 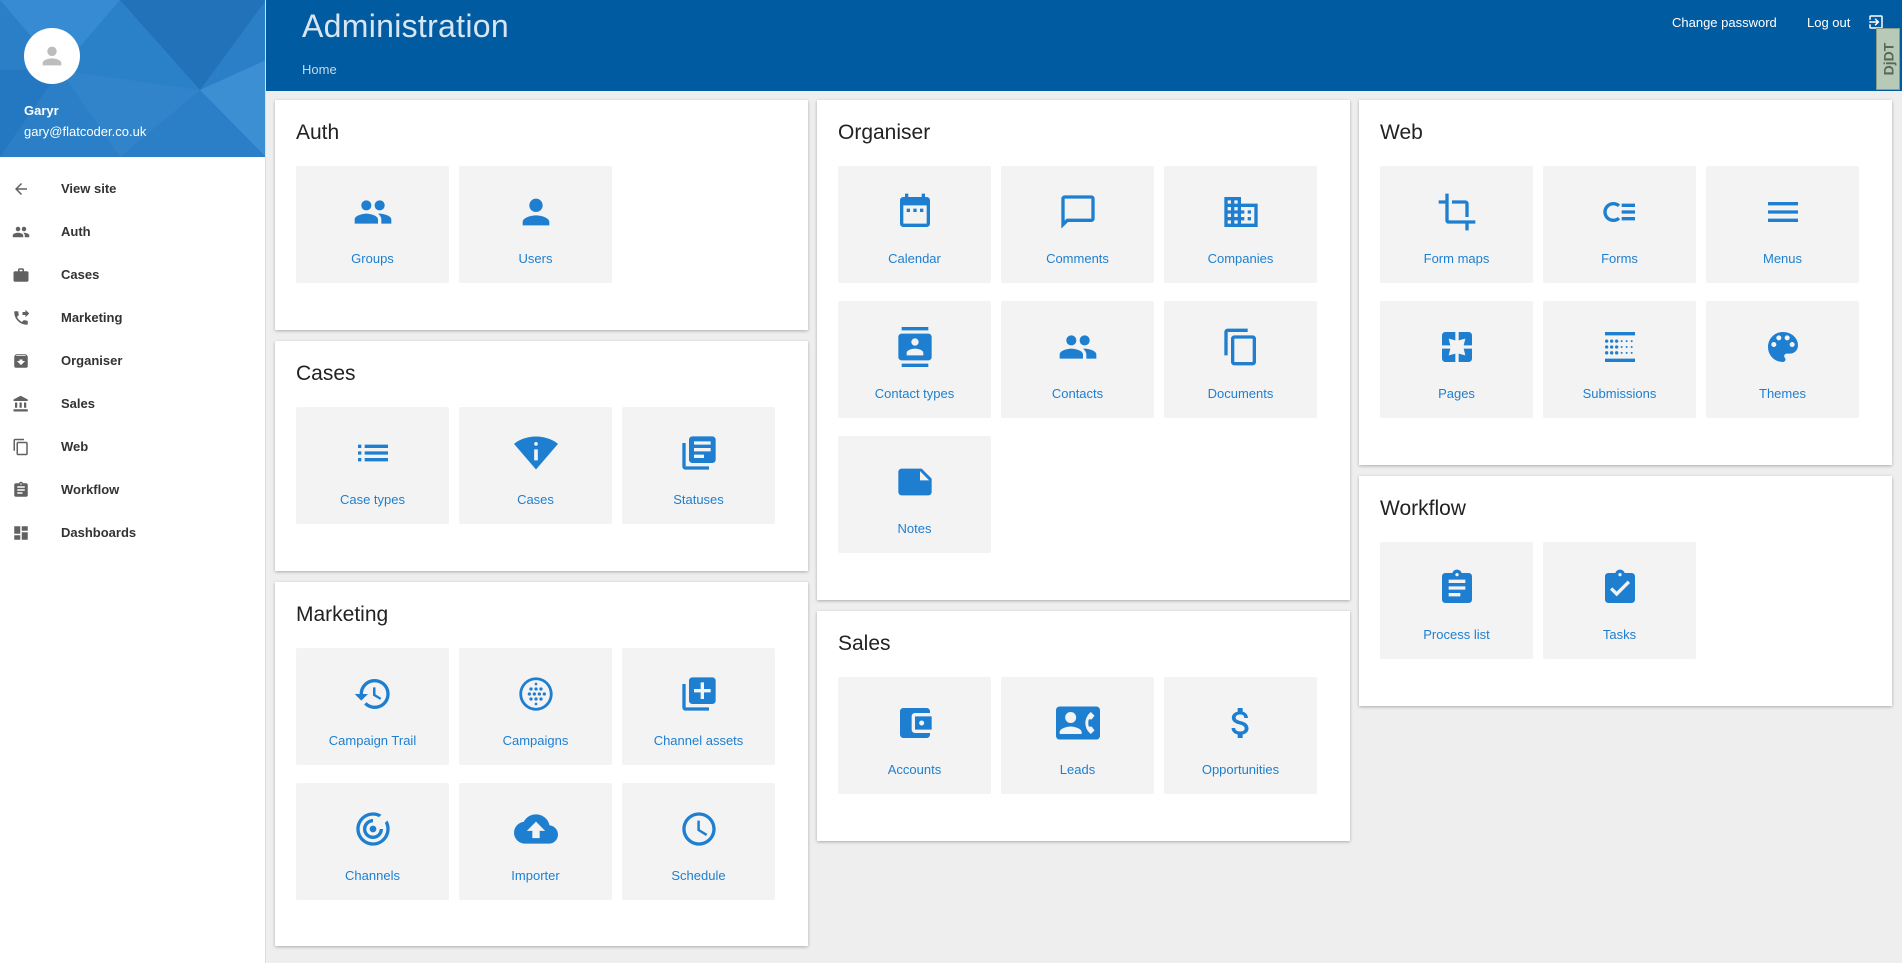 I want to click on tile-leads: Leads, so click(x=1077, y=735).